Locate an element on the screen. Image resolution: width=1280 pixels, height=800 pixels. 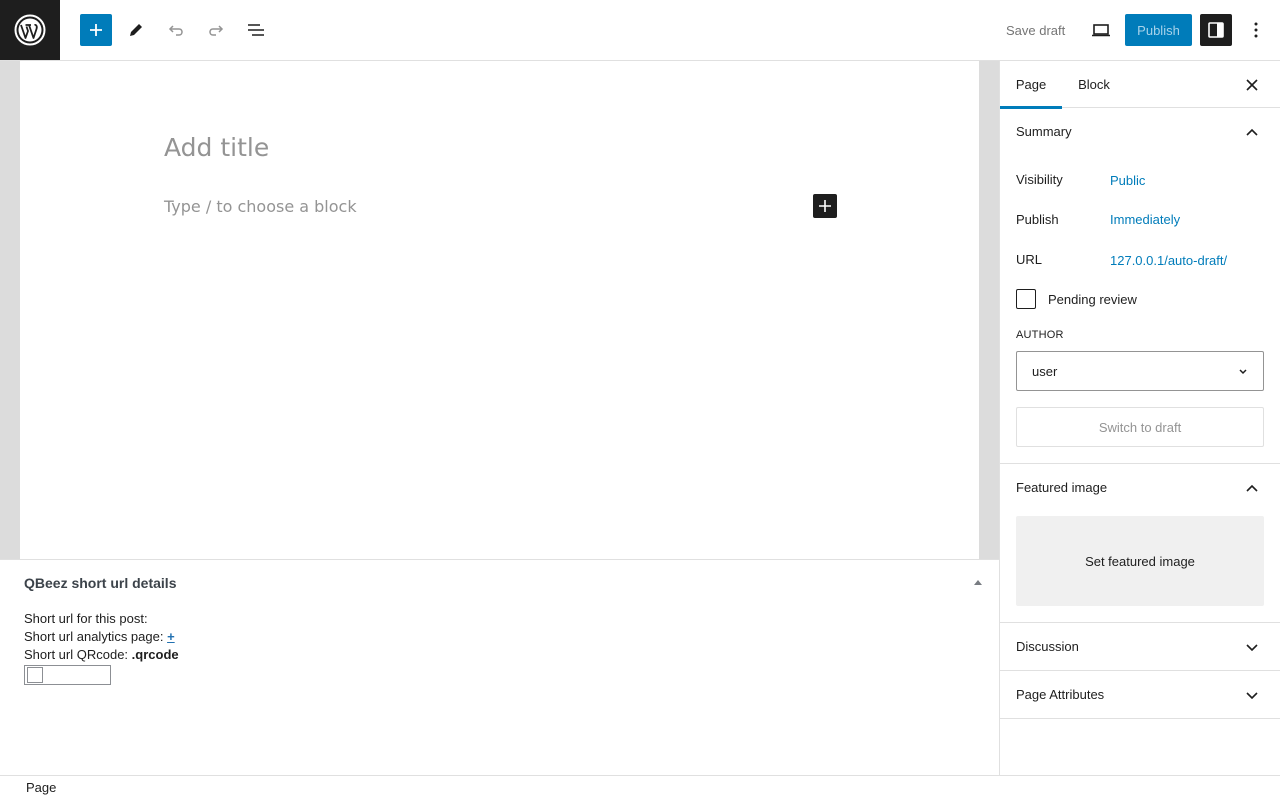
featured-image-panel-header: Featured image is located at coordinates (1140, 487).